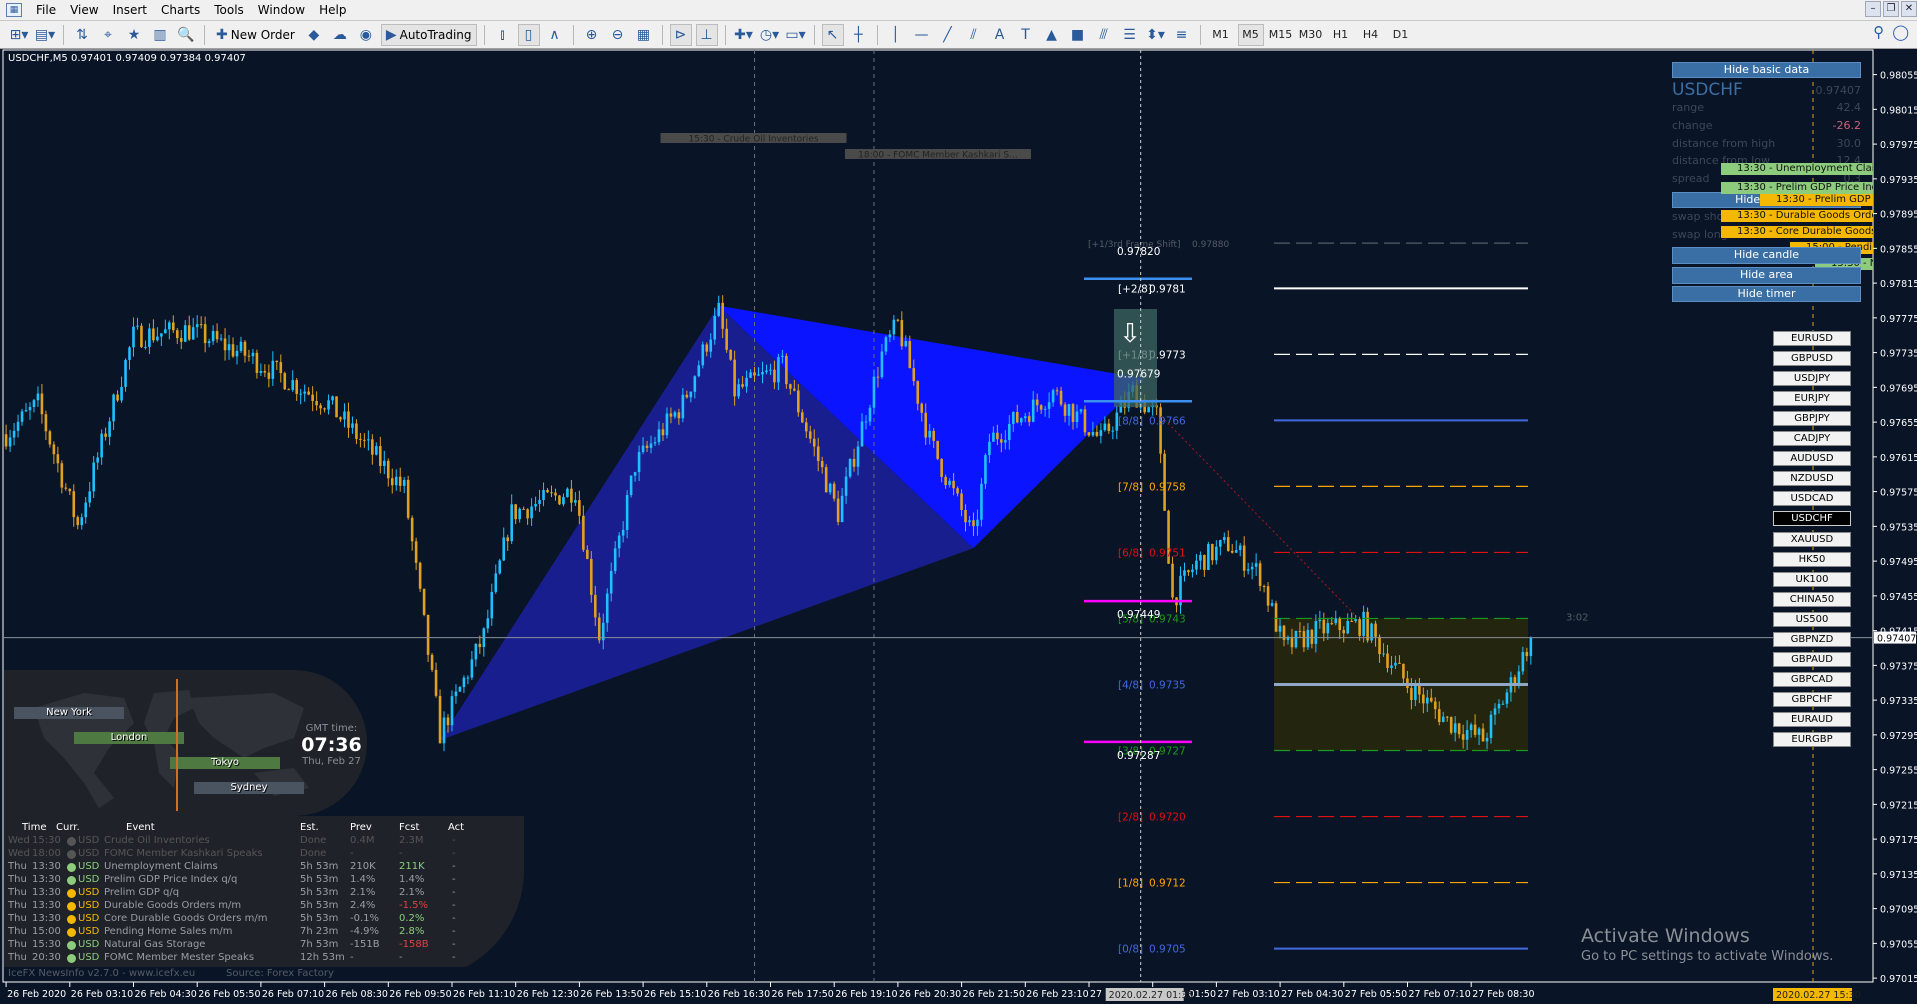 This screenshot has width=1917, height=1004. Describe the element at coordinates (254, 893) in the screenshot. I see `news-row: Thu 13:30 USD Prelim GDP q/q 5h 53m 2.1% 2.1% -` at that location.